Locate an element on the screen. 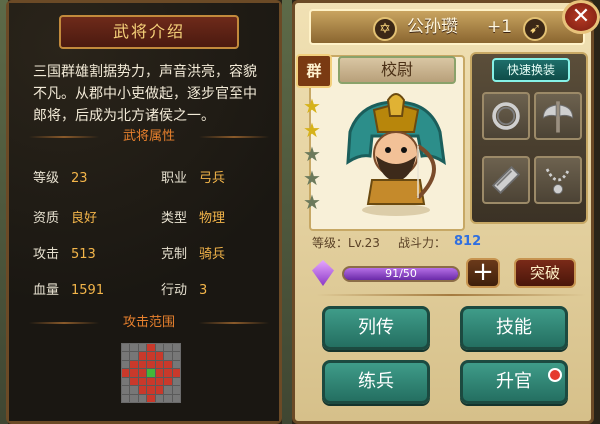 This screenshot has width=600, height=424. exp-text: 91/50 is located at coordinates (401, 273).